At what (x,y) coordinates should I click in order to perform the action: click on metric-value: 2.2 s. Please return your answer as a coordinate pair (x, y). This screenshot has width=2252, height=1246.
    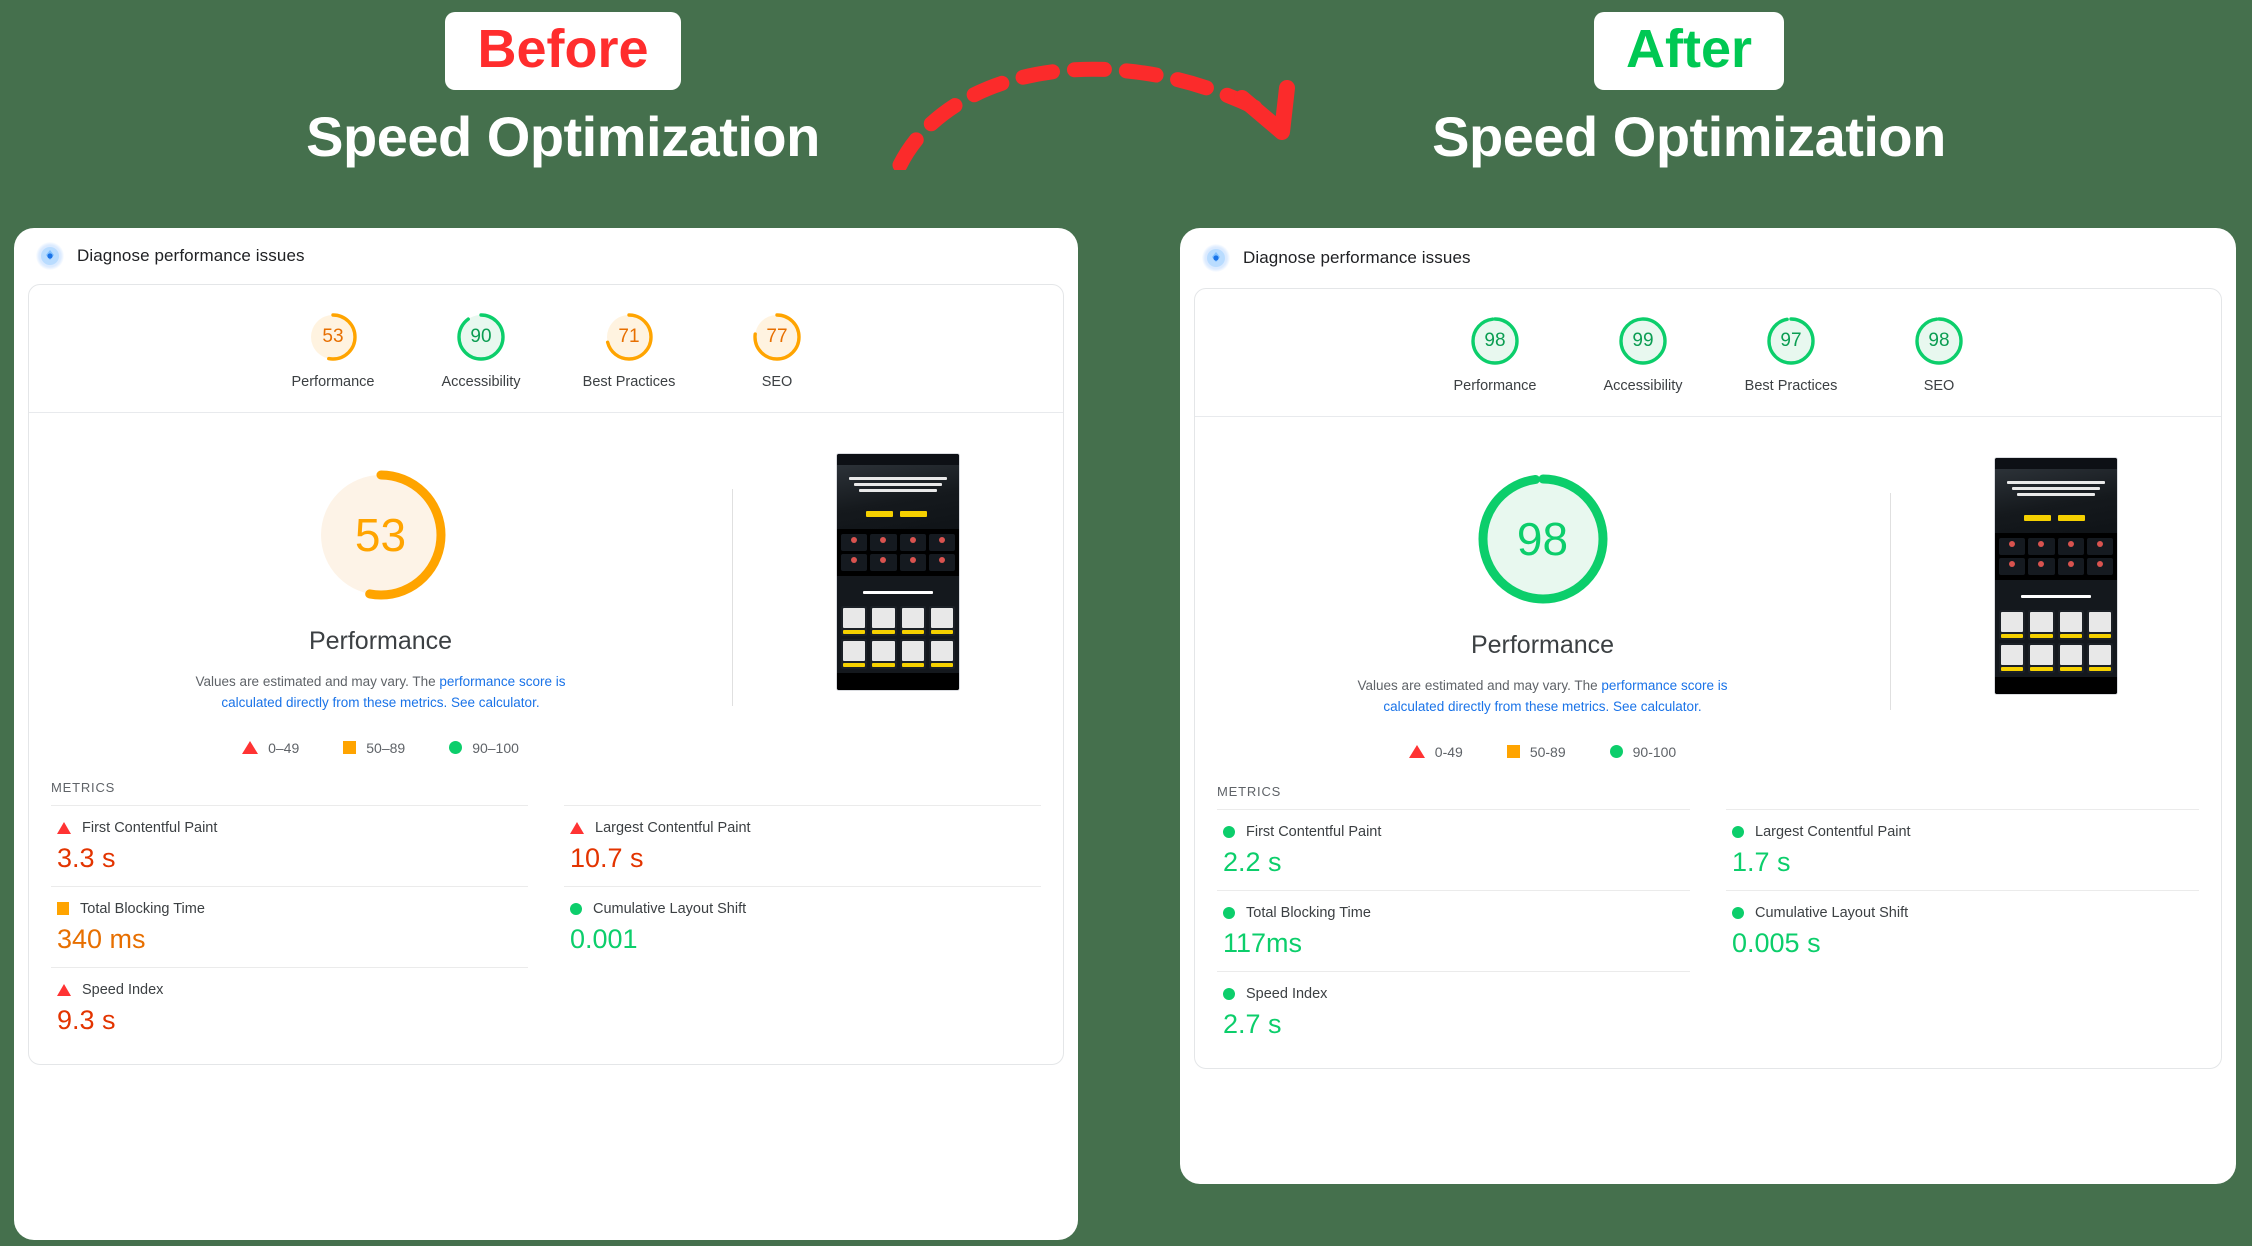
    Looking at the image, I should click on (1252, 861).